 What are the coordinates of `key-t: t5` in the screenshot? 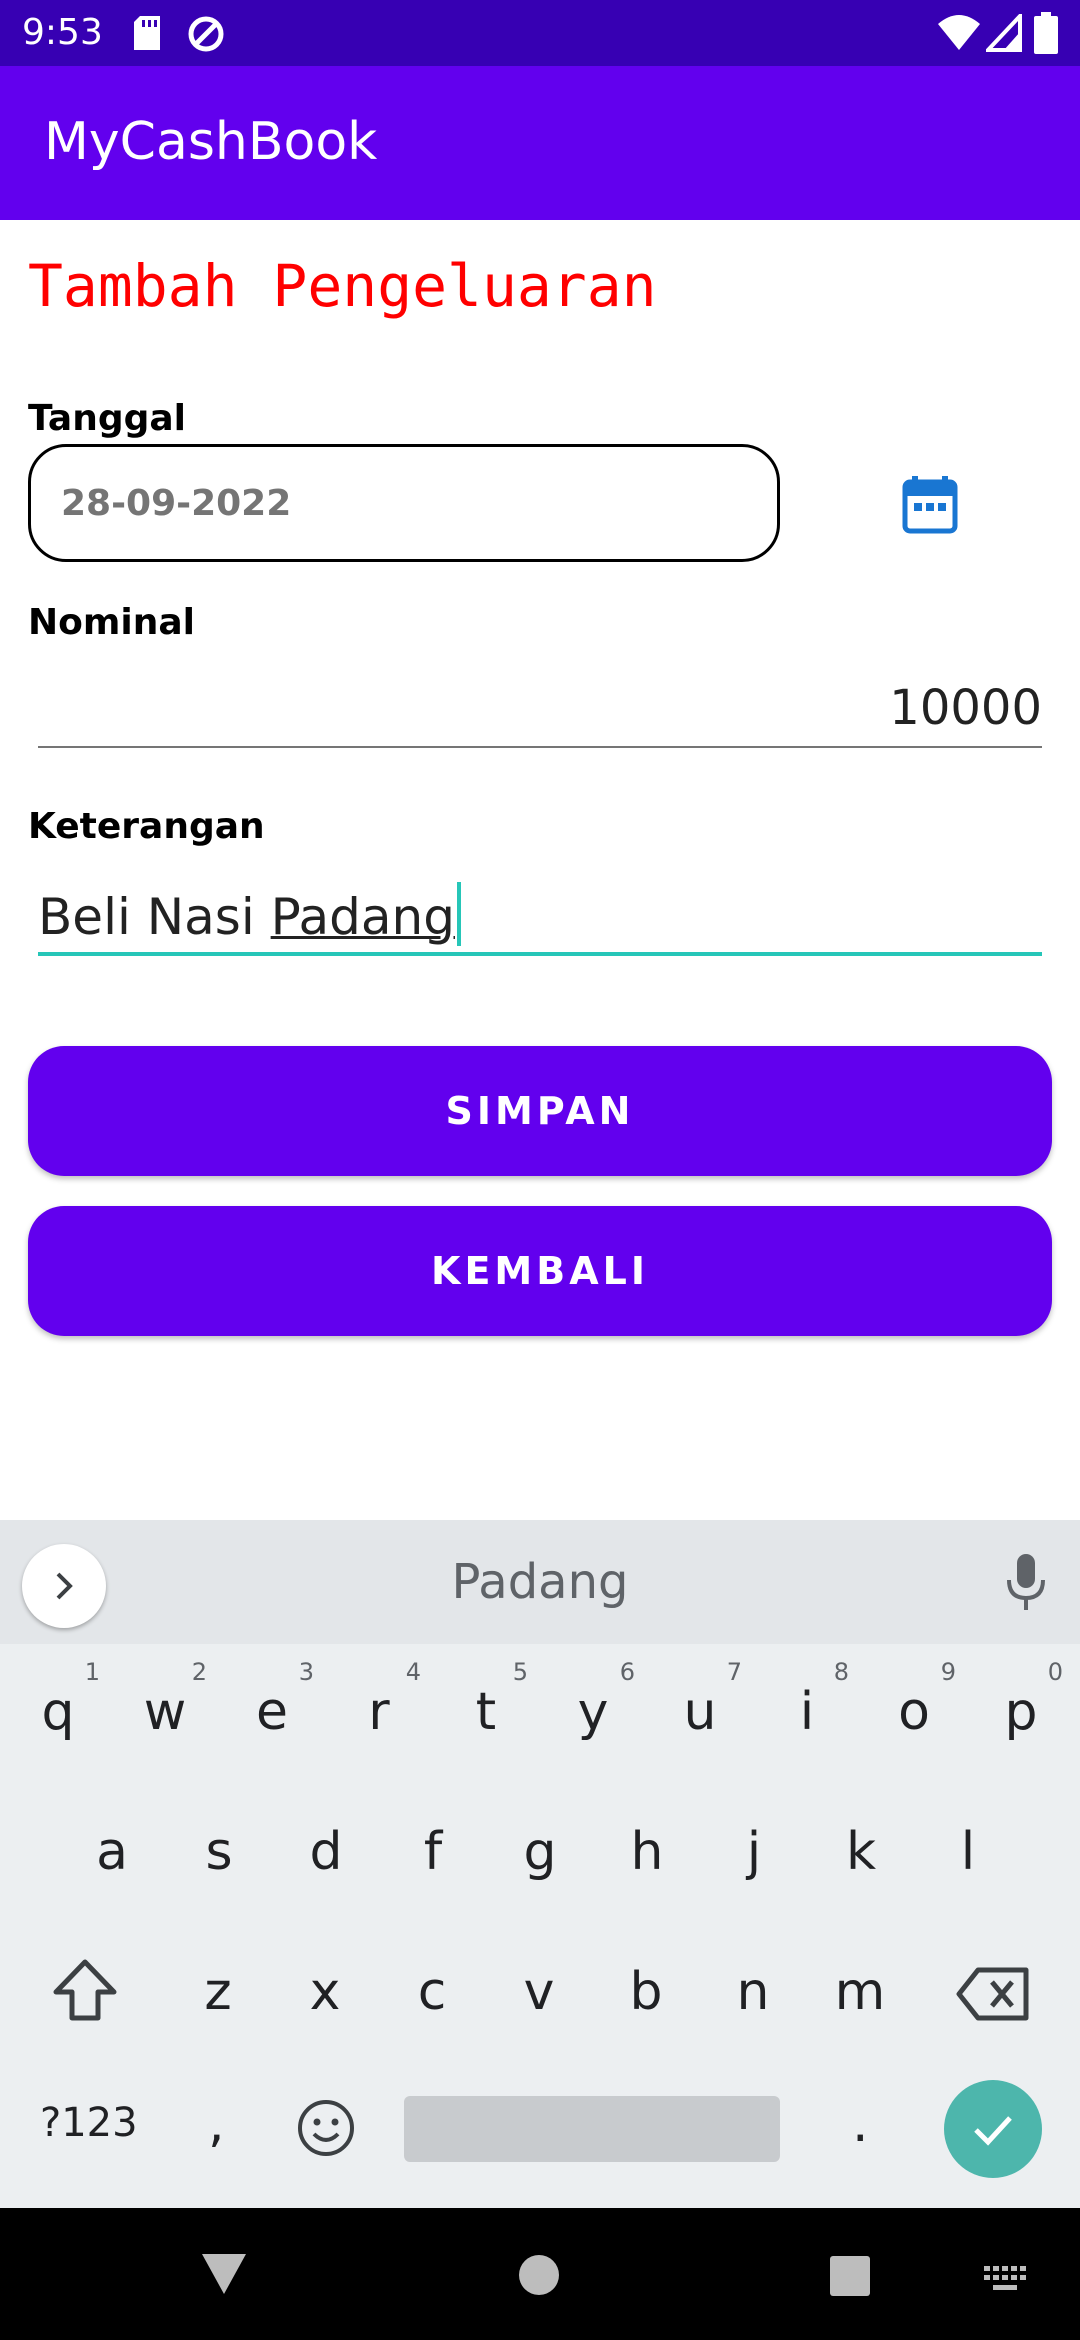 It's located at (486, 1712).